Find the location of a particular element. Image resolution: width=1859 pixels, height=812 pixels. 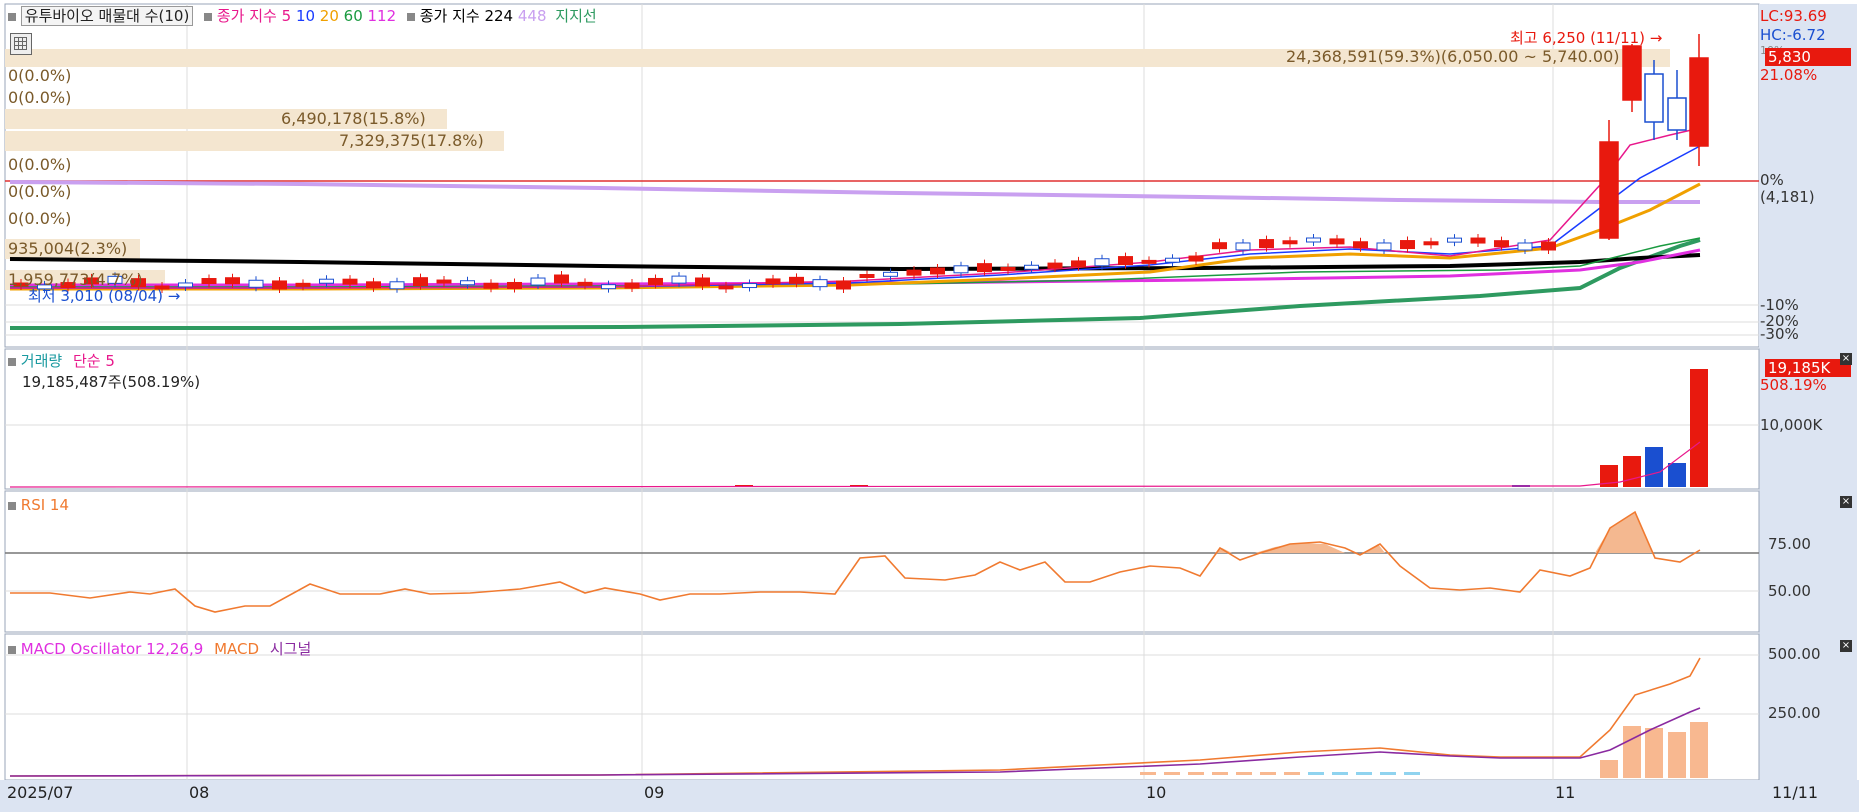

macd-axis-250: 250.00 is located at coordinates (1794, 713).